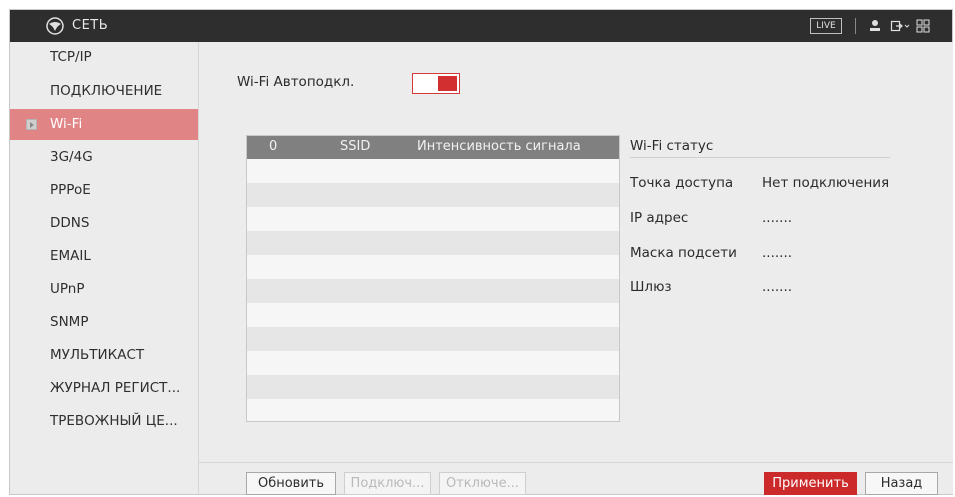 The width and height of the screenshot is (955, 497). Describe the element at coordinates (672, 146) in the screenshot. I see `wifi-status-title: Wi-Fi статус` at that location.